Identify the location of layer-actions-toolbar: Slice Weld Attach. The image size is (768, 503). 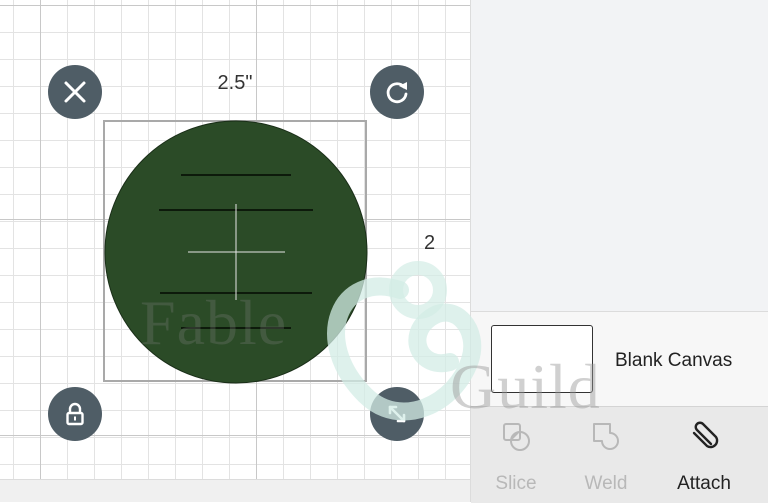
(619, 454).